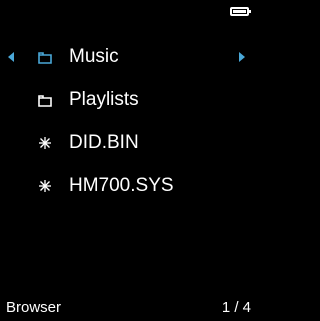 The height and width of the screenshot is (321, 320). What do you see at coordinates (104, 142) in the screenshot?
I see `list-item-label: DID.BIN` at bounding box center [104, 142].